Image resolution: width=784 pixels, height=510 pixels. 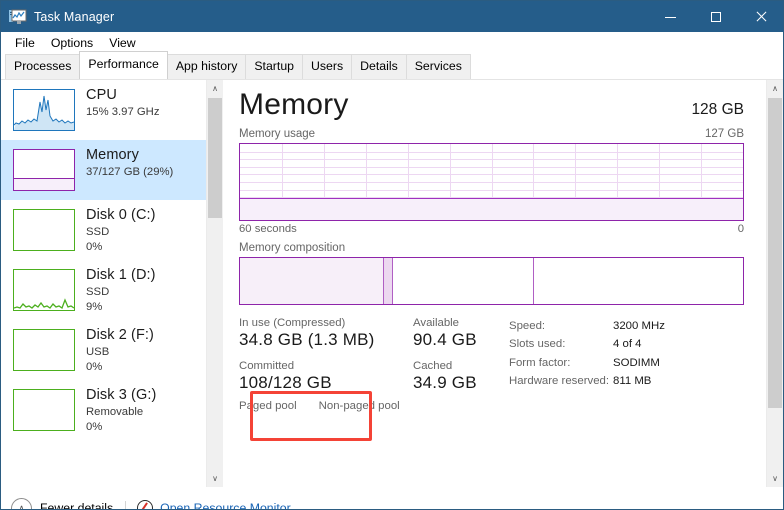 I want to click on spec-speed-value: 3200 MHz, so click(x=639, y=326).